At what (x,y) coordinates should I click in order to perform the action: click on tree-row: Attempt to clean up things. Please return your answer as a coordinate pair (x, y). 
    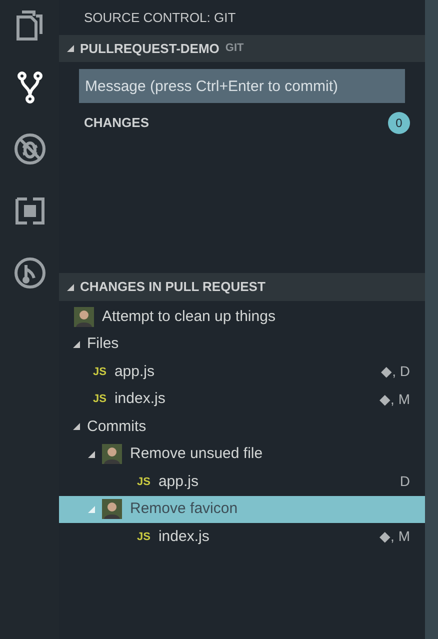
    Looking at the image, I should click on (242, 316).